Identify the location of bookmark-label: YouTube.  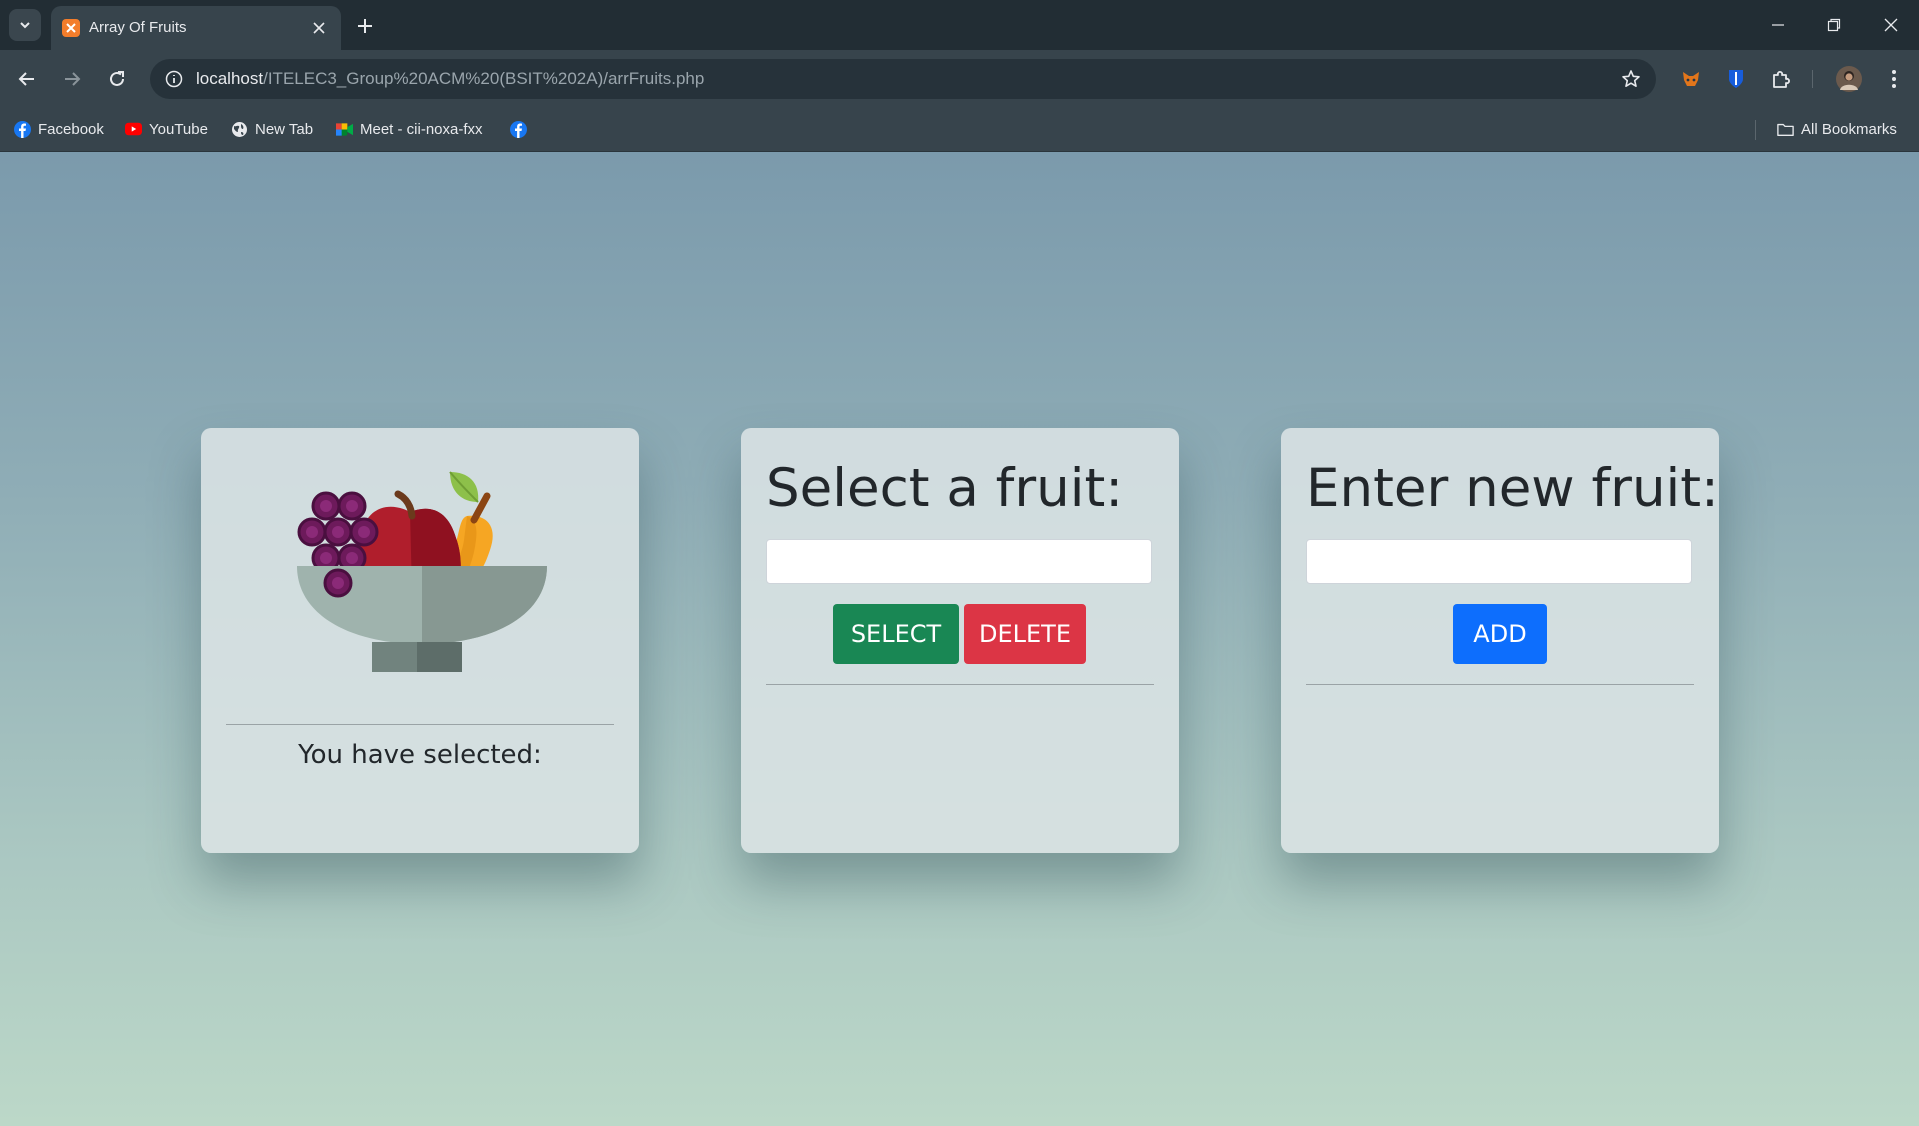
(178, 129).